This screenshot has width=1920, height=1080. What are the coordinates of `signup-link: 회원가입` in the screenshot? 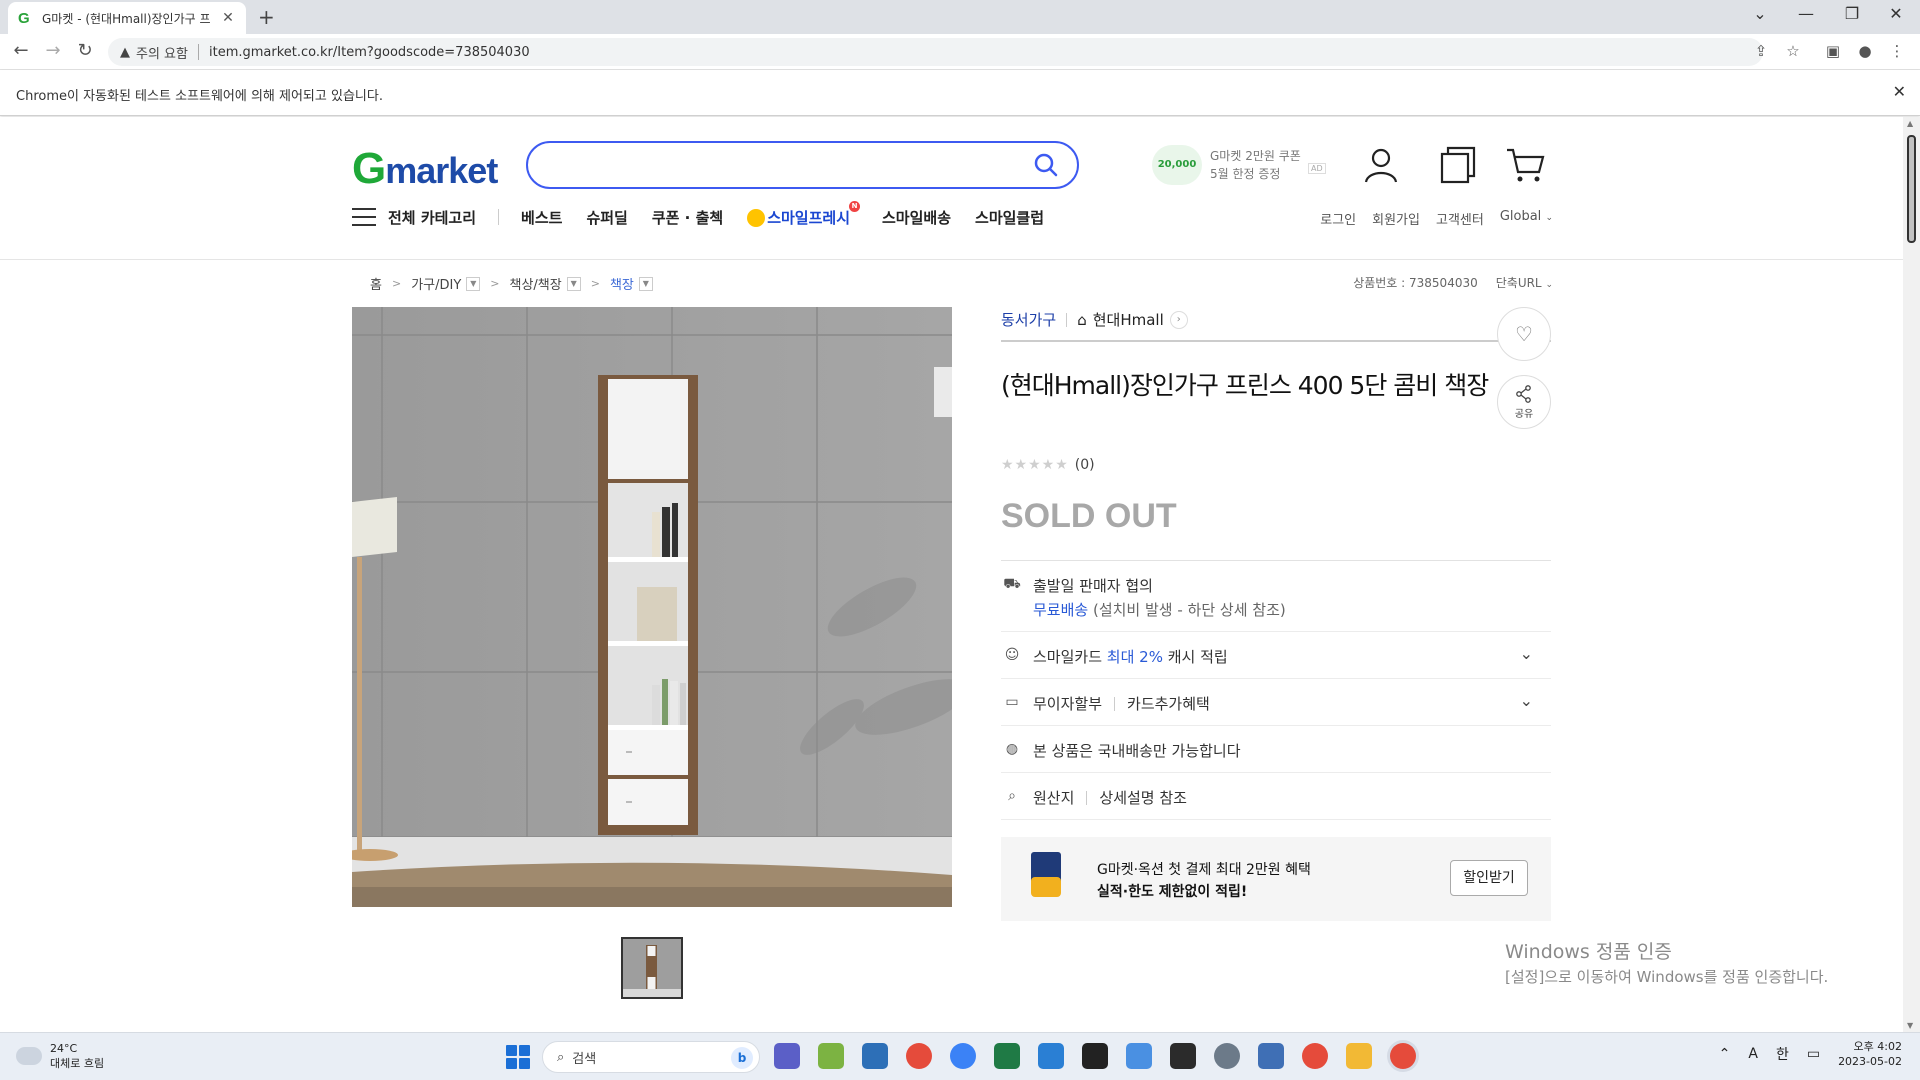 It's located at (1396, 218).